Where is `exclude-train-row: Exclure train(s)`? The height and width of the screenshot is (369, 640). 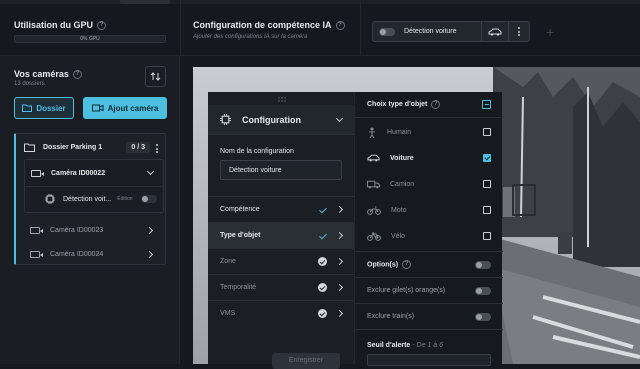 exclude-train-row: Exclure train(s) is located at coordinates (429, 316).